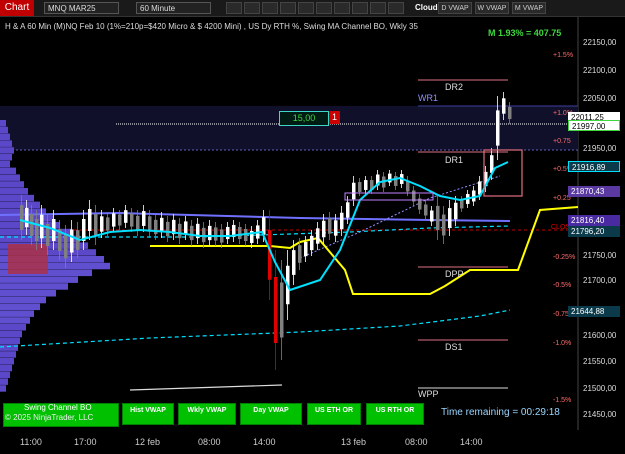 This screenshot has width=625, height=454. I want to click on price-tick: 21700,00, so click(600, 280).